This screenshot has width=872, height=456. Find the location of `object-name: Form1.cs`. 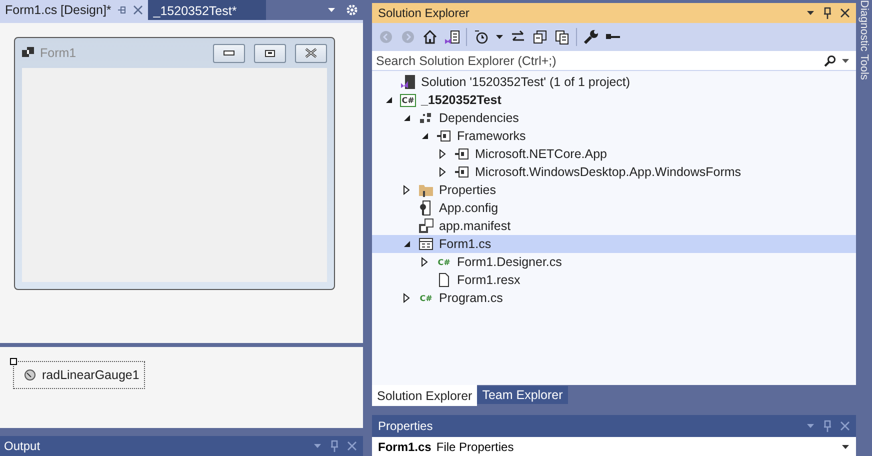

object-name: Form1.cs is located at coordinates (405, 447).